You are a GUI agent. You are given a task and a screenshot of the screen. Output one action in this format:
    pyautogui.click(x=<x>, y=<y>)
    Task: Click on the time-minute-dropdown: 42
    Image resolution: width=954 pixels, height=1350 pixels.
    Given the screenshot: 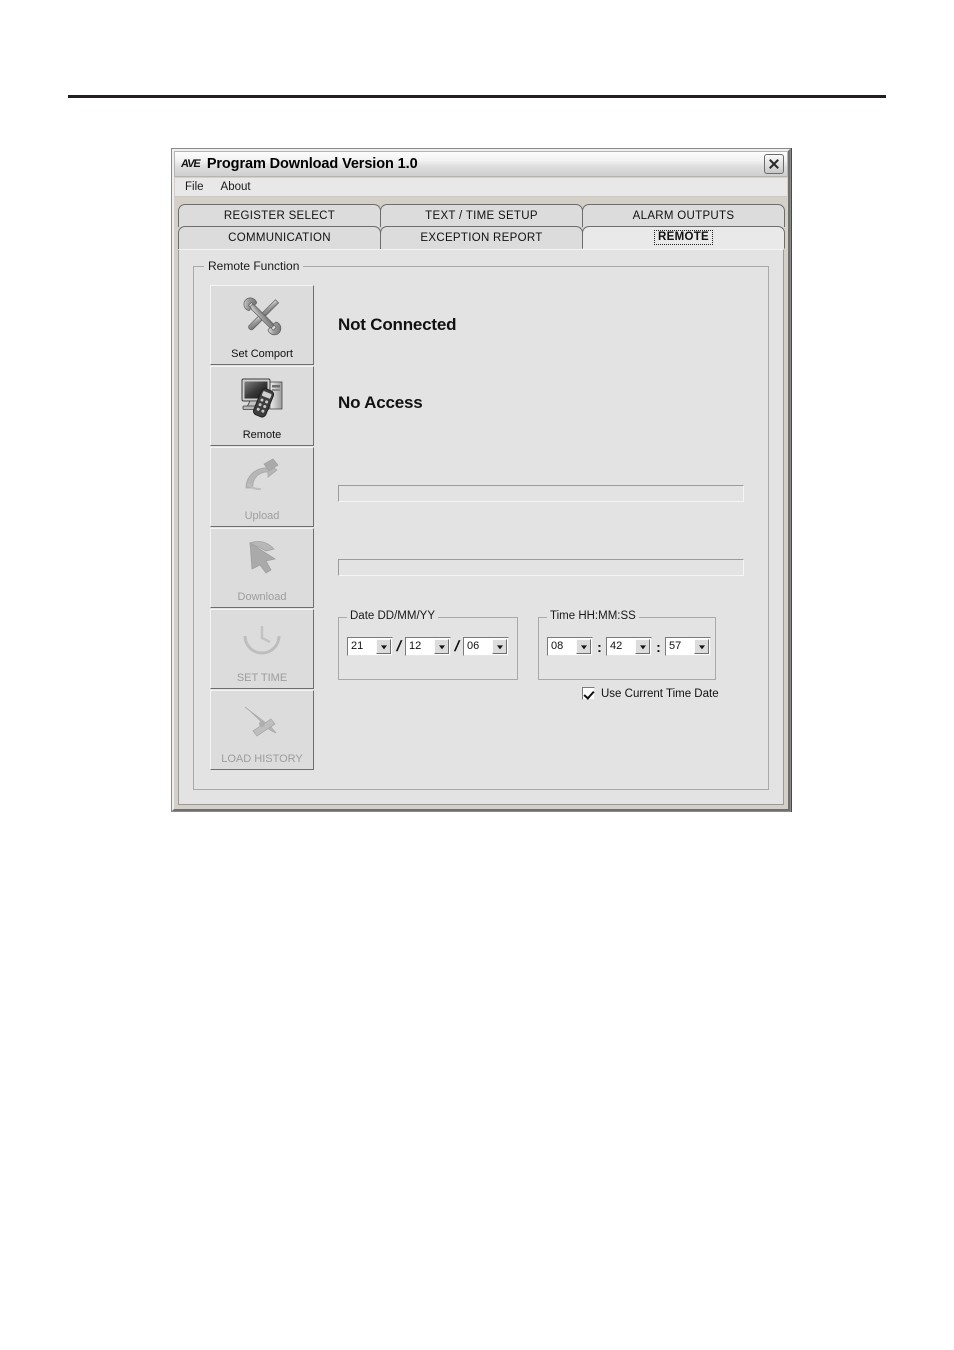 What is the action you would take?
    pyautogui.click(x=629, y=646)
    